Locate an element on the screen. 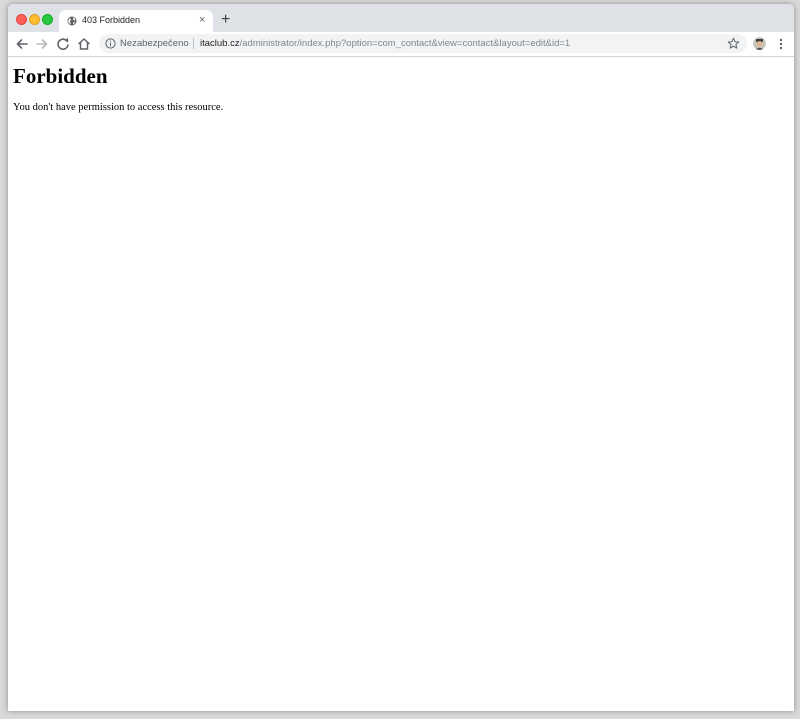 The image size is (800, 719). window-close-button is located at coordinates (21, 19).